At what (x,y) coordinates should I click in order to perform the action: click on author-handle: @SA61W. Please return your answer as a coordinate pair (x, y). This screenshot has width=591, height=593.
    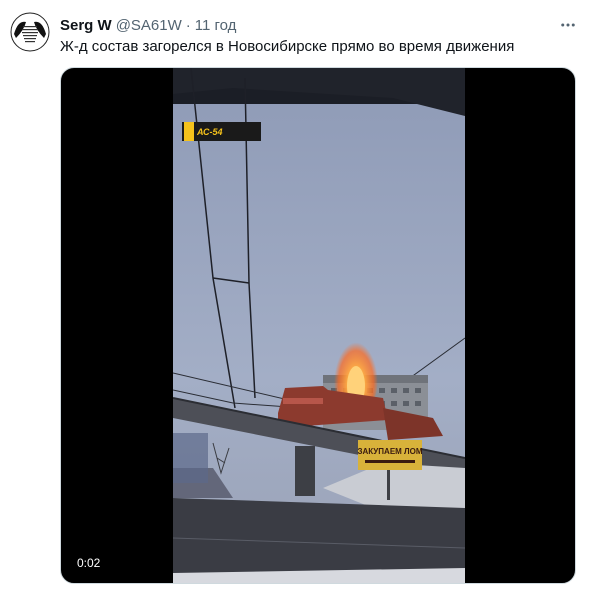
    Looking at the image, I should click on (149, 25).